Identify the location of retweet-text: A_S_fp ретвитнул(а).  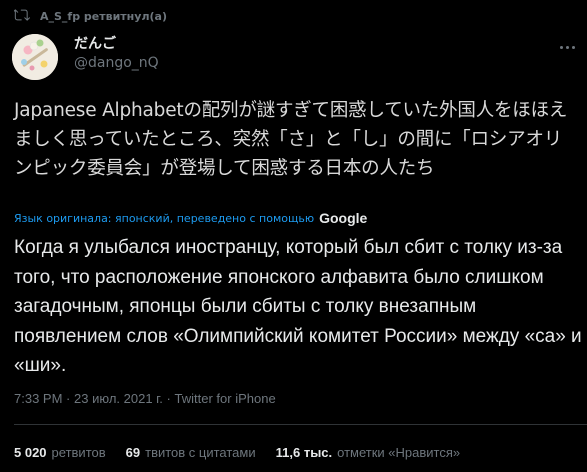
(103, 16).